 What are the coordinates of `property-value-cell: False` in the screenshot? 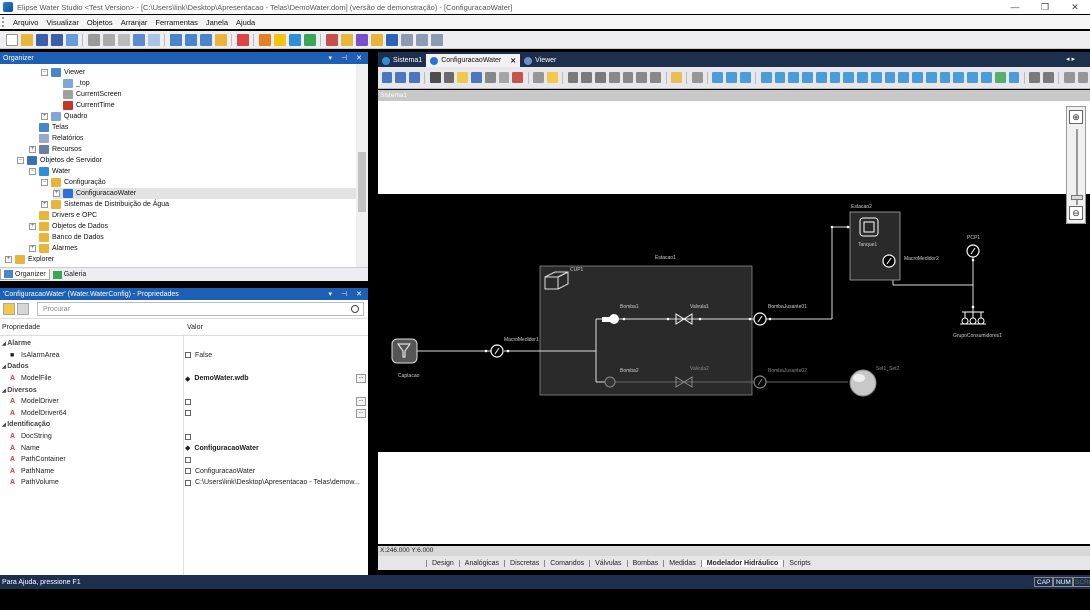 It's located at (276, 355).